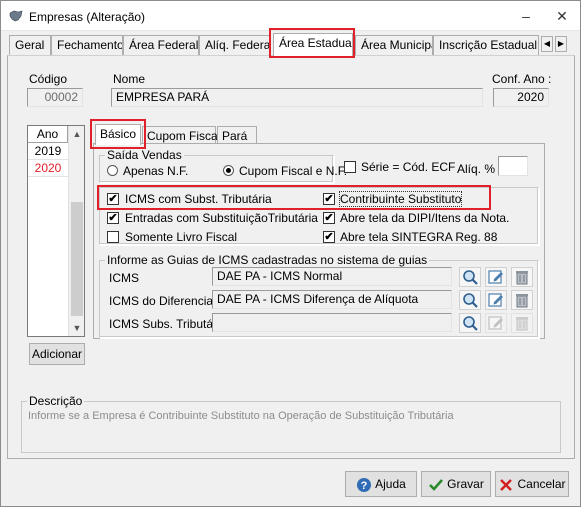 This screenshot has height=507, width=581. Describe the element at coordinates (522, 79) in the screenshot. I see `conf-ano-label: Conf. Ano :` at that location.